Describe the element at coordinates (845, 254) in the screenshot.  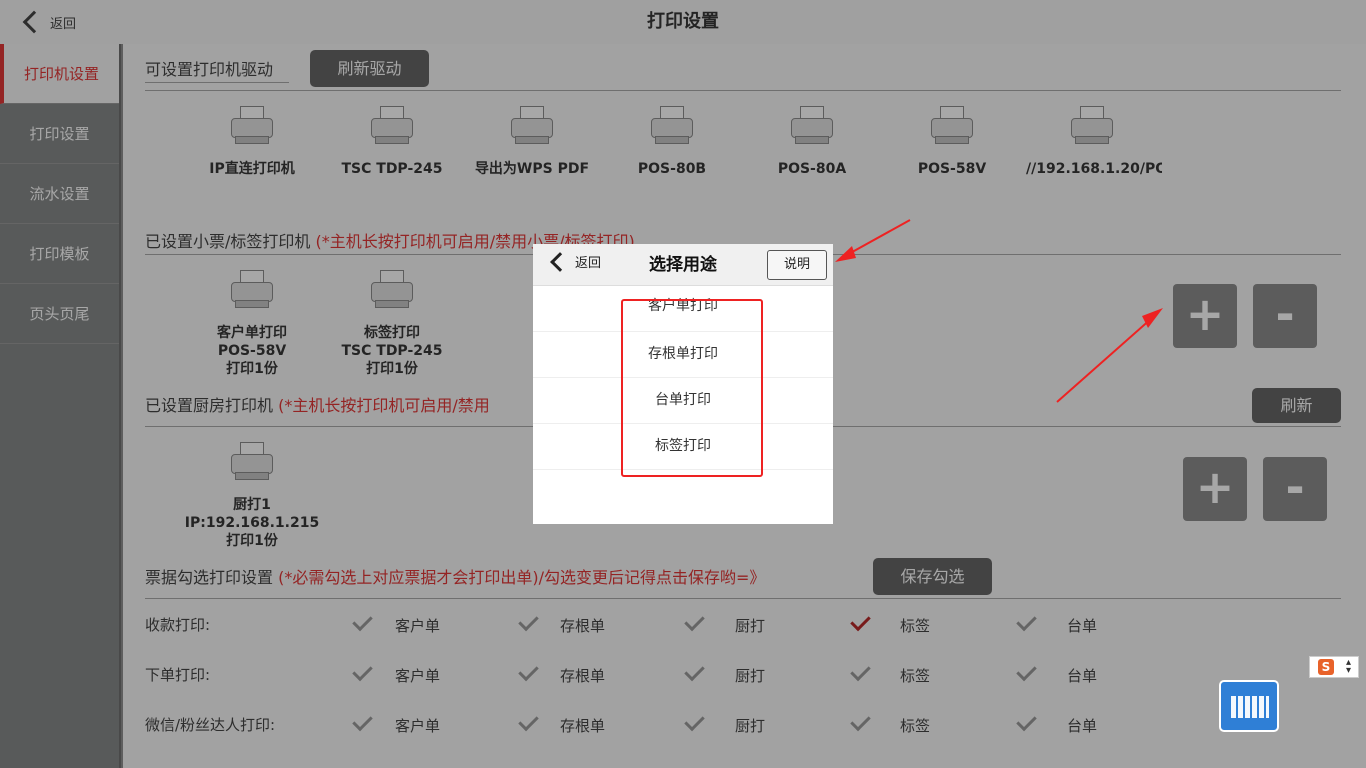
I see `arrow-head` at that location.